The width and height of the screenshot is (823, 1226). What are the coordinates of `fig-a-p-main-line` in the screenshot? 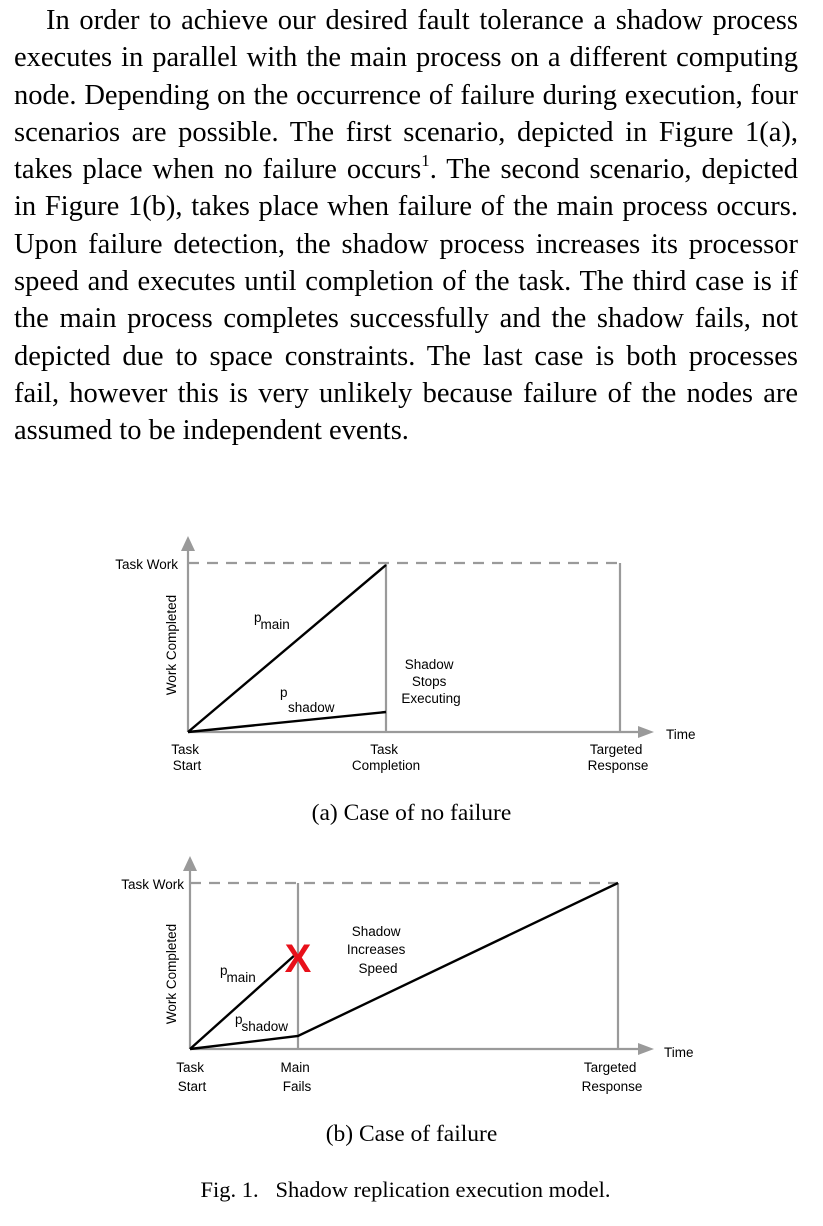 It's located at (287, 648).